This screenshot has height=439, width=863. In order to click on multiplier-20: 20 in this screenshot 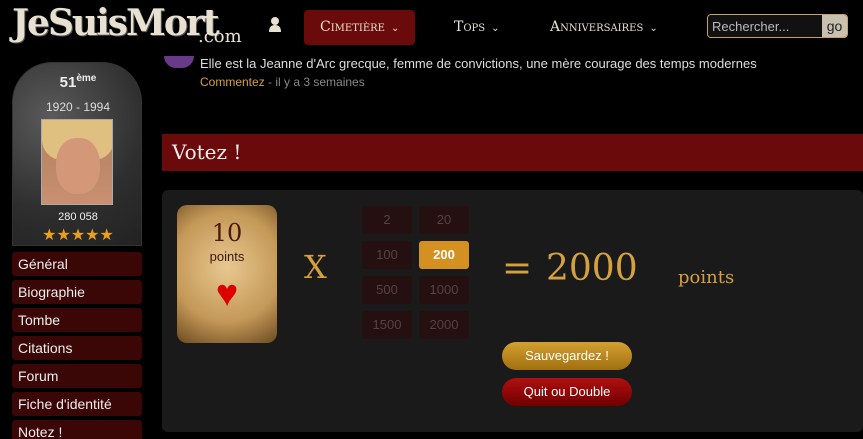, I will do `click(444, 220)`.